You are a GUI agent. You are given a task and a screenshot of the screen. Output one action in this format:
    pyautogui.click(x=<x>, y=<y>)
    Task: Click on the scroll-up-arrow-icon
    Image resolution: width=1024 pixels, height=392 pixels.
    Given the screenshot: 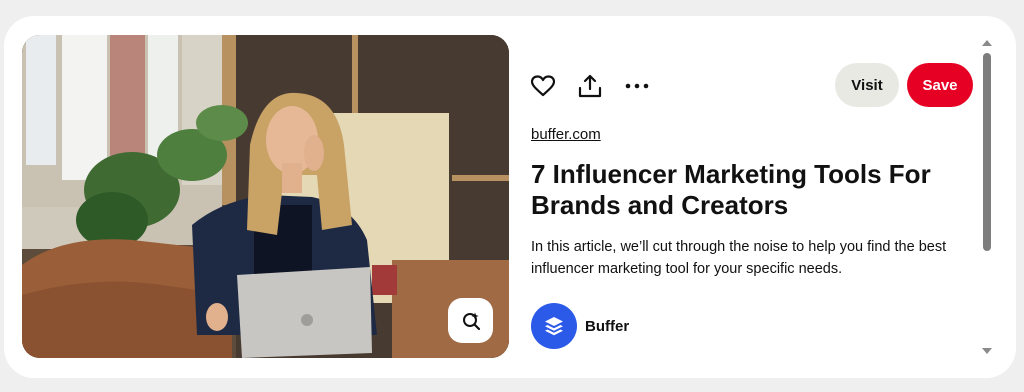 What is the action you would take?
    pyautogui.click(x=987, y=43)
    